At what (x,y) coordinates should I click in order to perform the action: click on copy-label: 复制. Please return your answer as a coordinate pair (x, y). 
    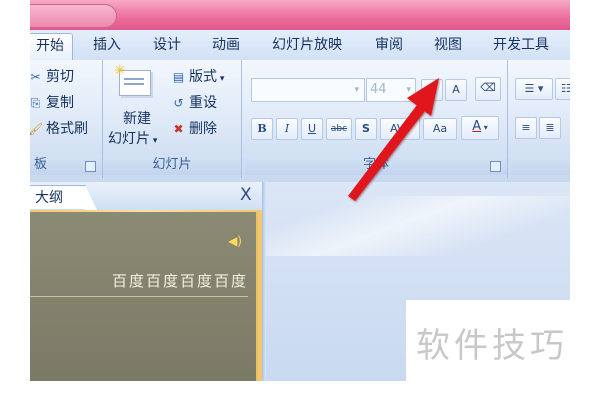
    Looking at the image, I should click on (60, 103).